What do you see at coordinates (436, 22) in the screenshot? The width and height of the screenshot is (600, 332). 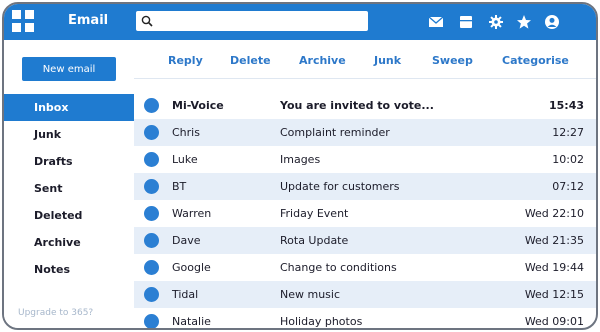 I see `envelope-icon` at bounding box center [436, 22].